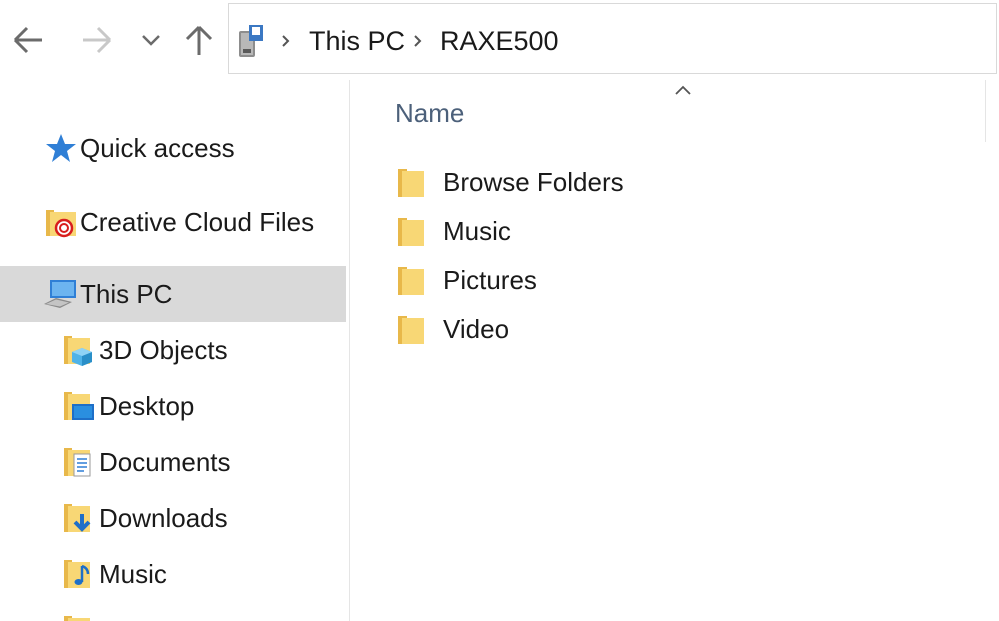 The image size is (999, 621). I want to click on file-name: Browse Folders, so click(533, 182).